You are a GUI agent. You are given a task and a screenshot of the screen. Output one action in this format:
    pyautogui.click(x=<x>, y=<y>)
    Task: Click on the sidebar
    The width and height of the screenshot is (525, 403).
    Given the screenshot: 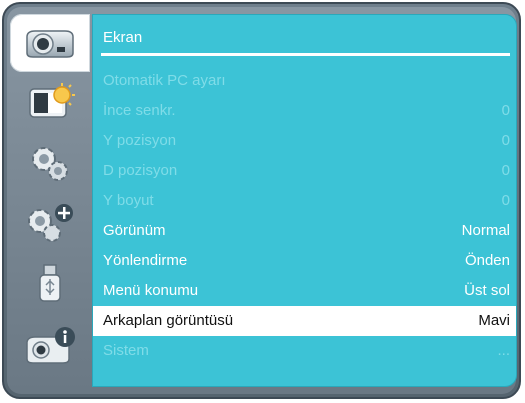 What is the action you would take?
    pyautogui.click(x=50, y=198)
    